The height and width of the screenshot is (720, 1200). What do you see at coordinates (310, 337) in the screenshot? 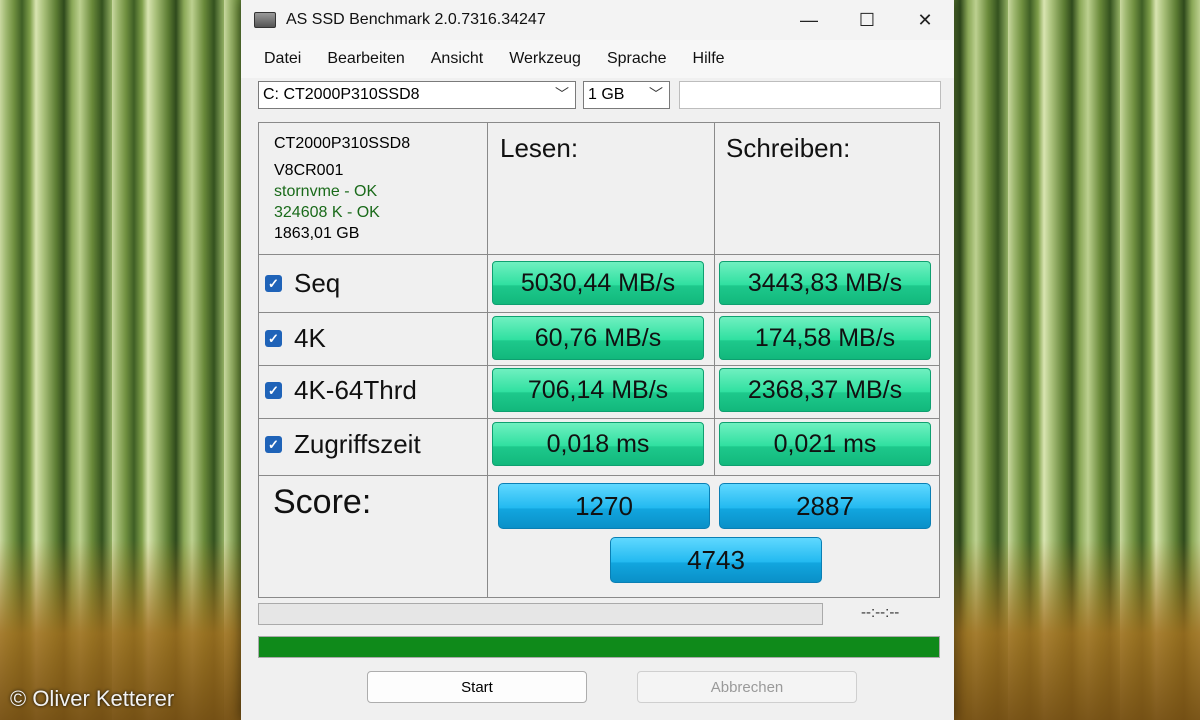
I see `4k-label: 4K` at bounding box center [310, 337].